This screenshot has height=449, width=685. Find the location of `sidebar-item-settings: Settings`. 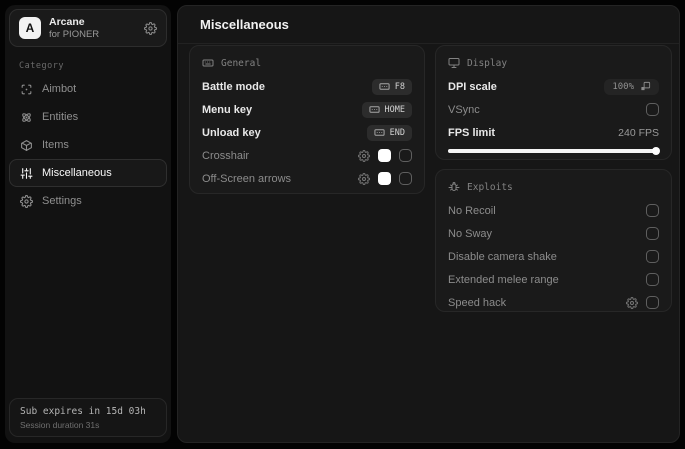

sidebar-item-settings: Settings is located at coordinates (88, 201).